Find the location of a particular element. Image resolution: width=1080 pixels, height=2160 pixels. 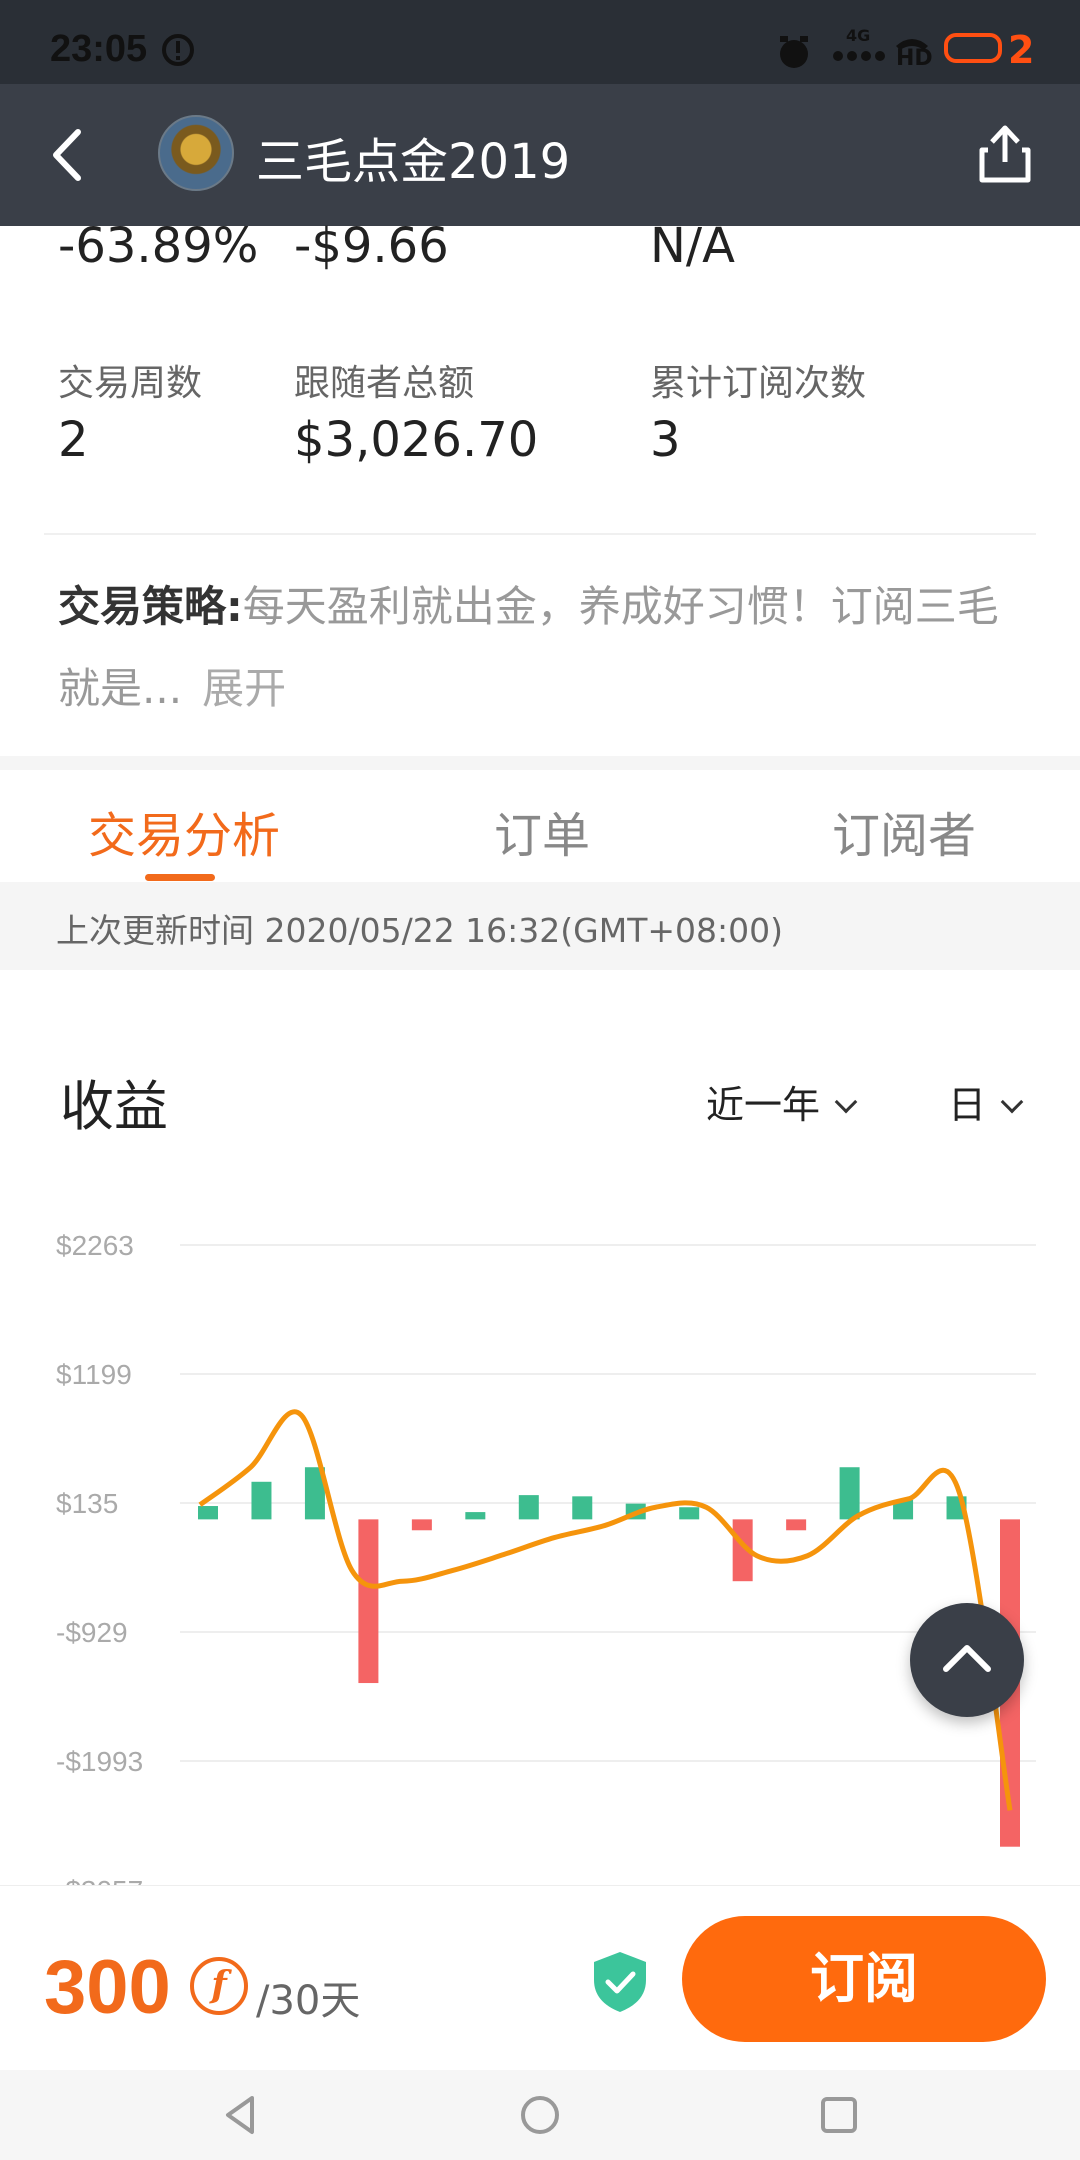

price-value: 300 is located at coordinates (107, 1987).